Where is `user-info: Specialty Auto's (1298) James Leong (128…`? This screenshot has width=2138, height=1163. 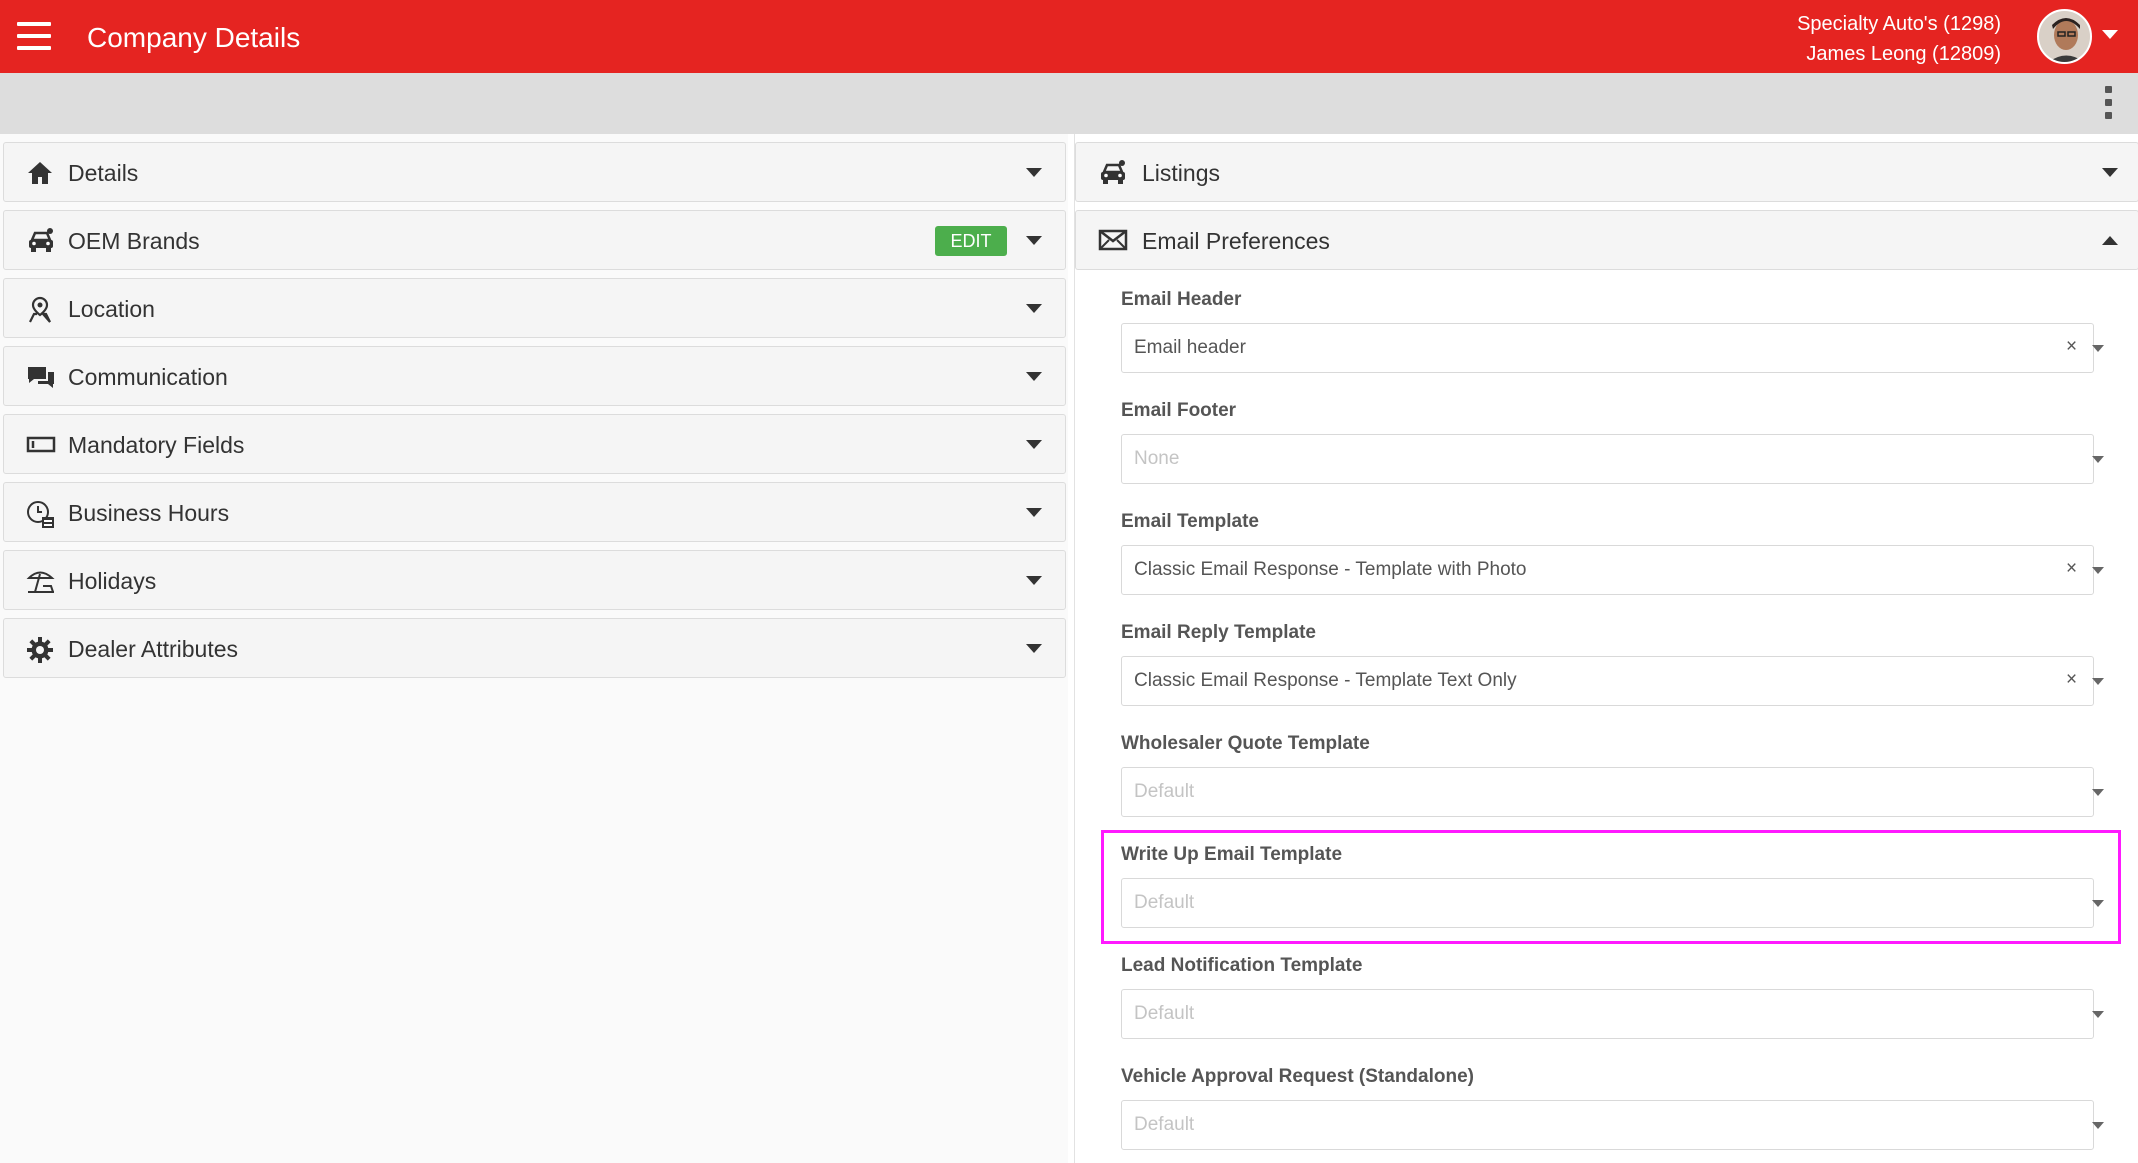
user-info: Specialty Auto's (1298) James Leong (128… is located at coordinates (1899, 39).